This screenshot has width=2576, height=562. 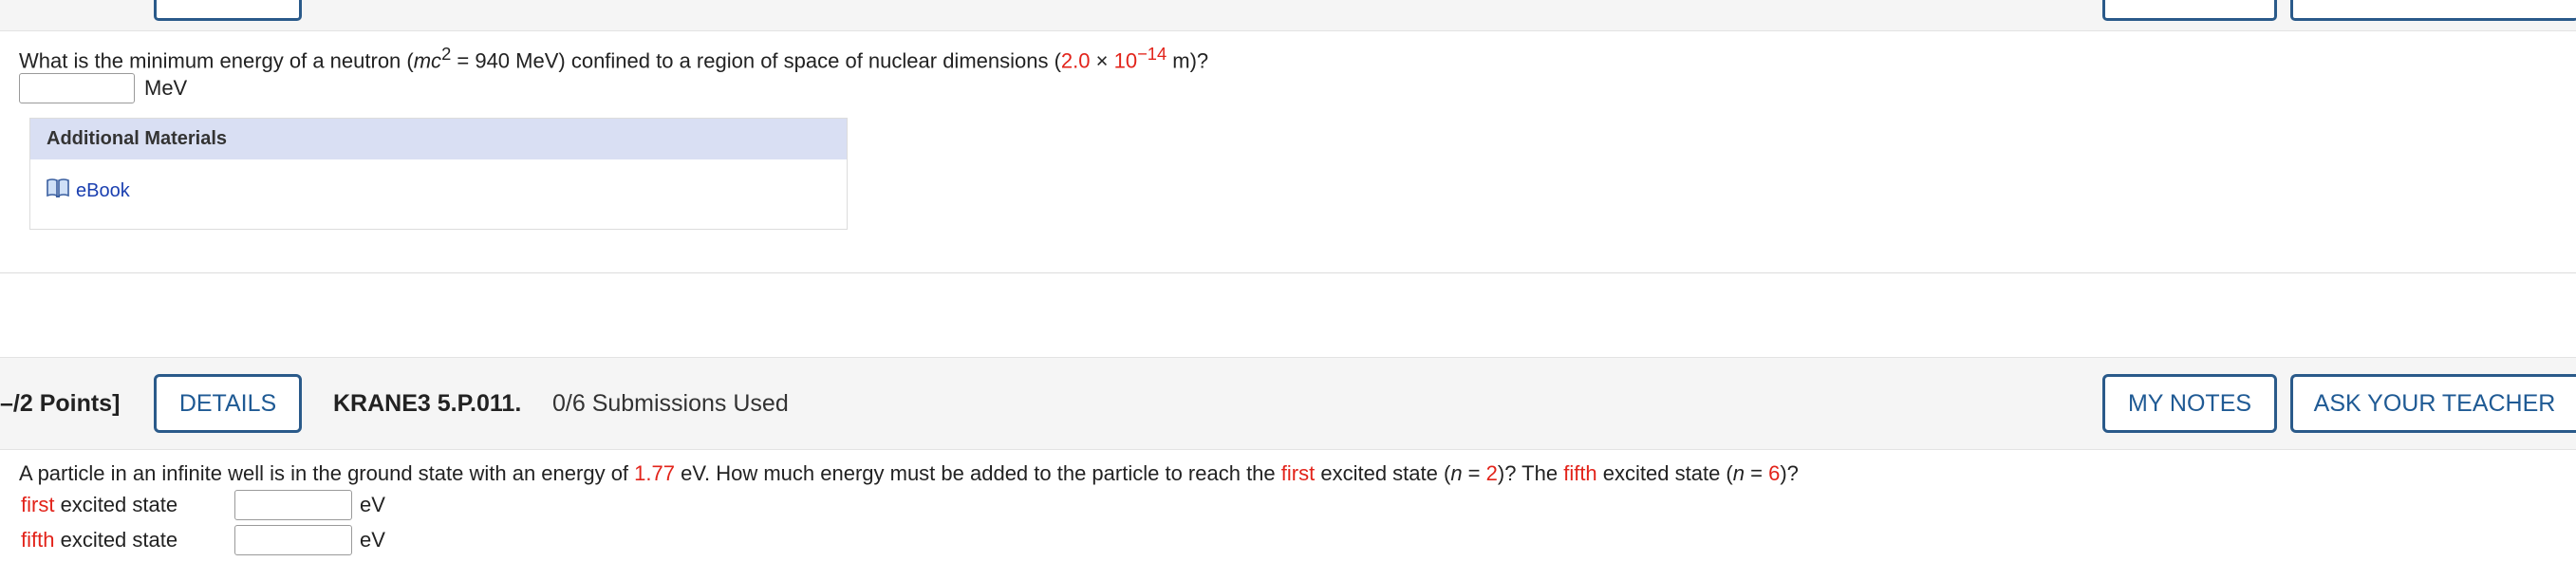 I want to click on fifth-excited-input, so click(x=293, y=540).